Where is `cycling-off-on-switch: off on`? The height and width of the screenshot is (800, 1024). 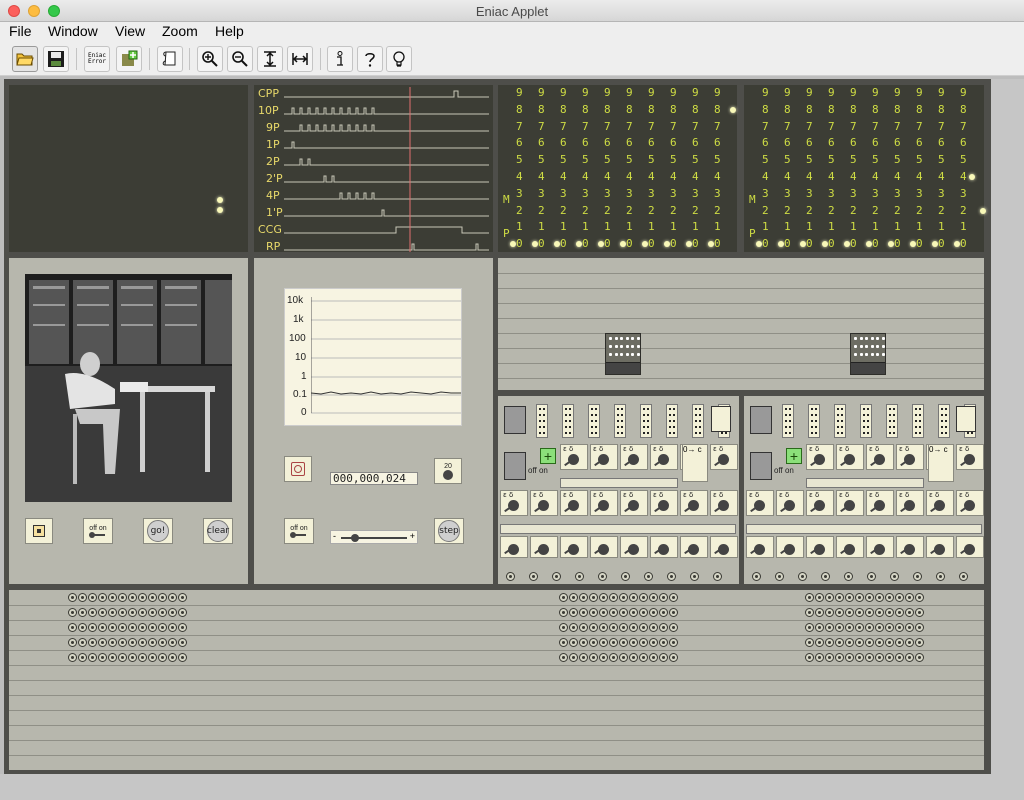 cycling-off-on-switch: off on is located at coordinates (299, 531).